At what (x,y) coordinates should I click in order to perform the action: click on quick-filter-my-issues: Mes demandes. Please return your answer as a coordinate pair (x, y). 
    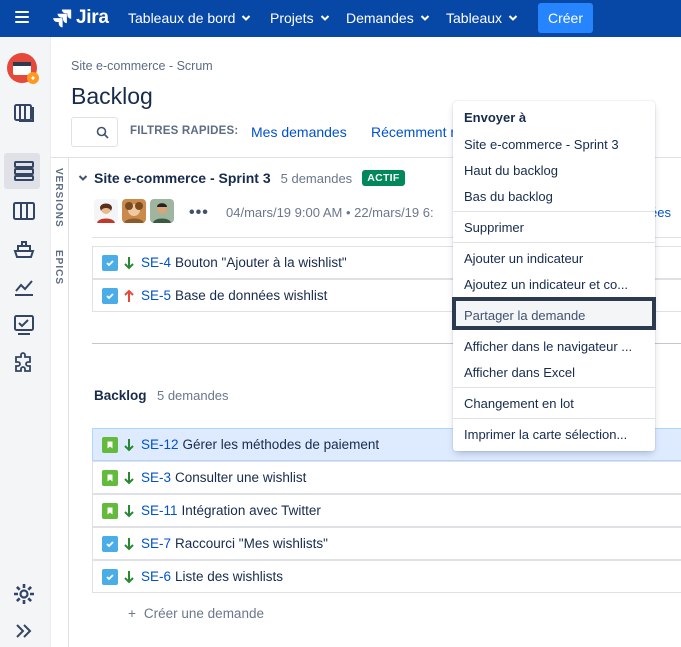
    Looking at the image, I should click on (299, 132).